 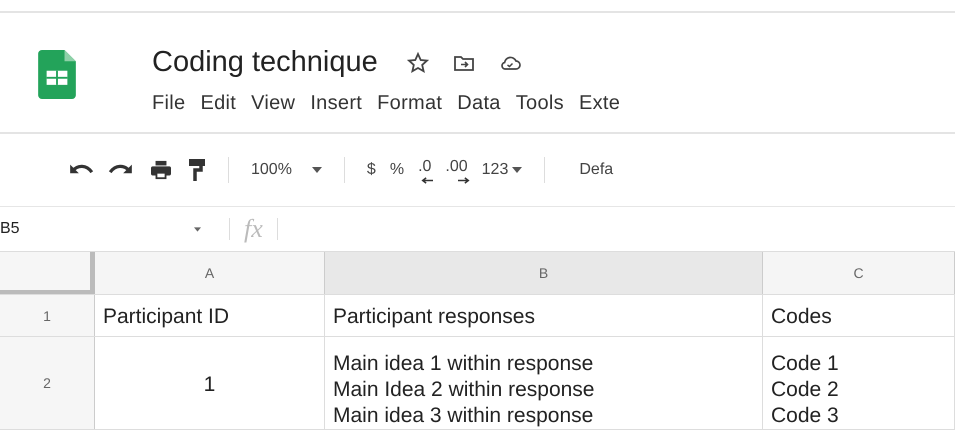 I want to click on zoom-dropdown: 100%, so click(x=286, y=170).